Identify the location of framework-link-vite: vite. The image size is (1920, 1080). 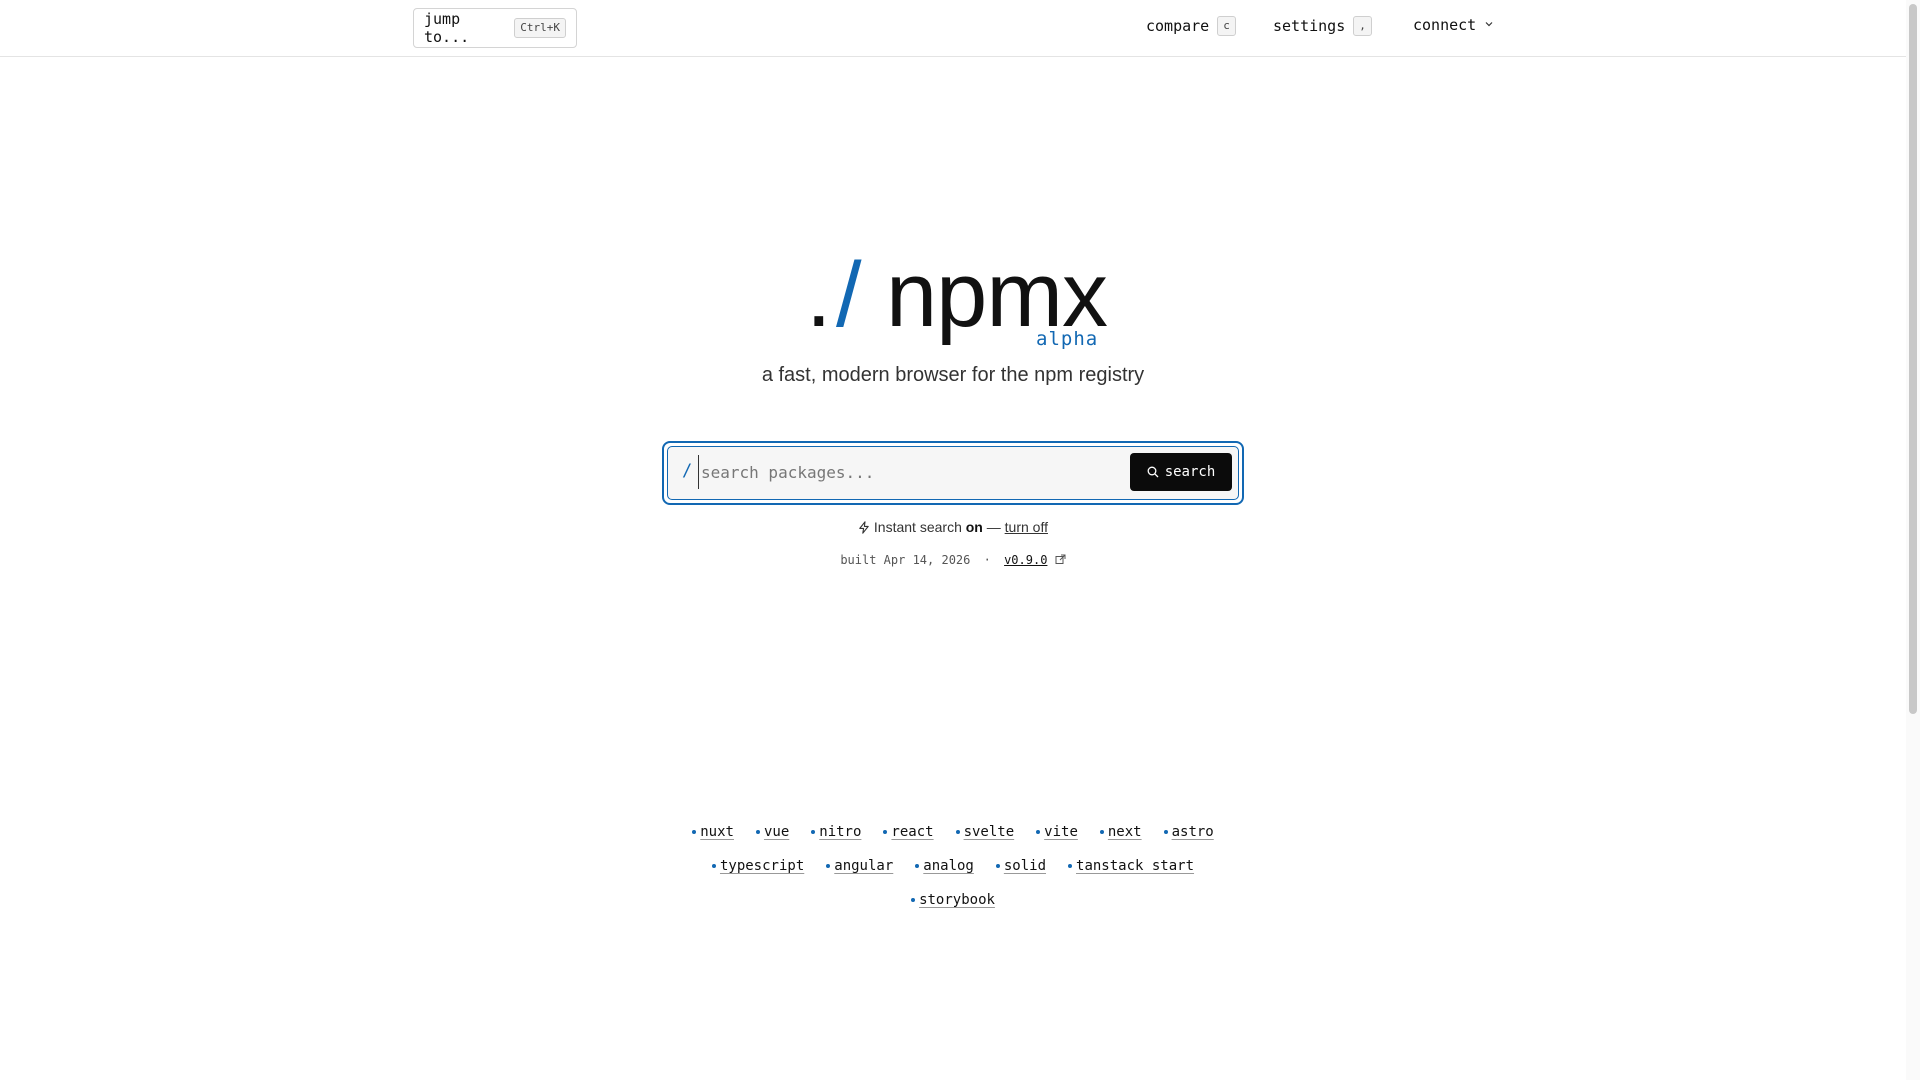
(1057, 832).